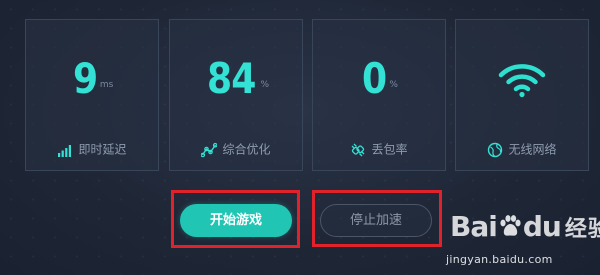  I want to click on wireless-label: 无线网络, so click(532, 149).